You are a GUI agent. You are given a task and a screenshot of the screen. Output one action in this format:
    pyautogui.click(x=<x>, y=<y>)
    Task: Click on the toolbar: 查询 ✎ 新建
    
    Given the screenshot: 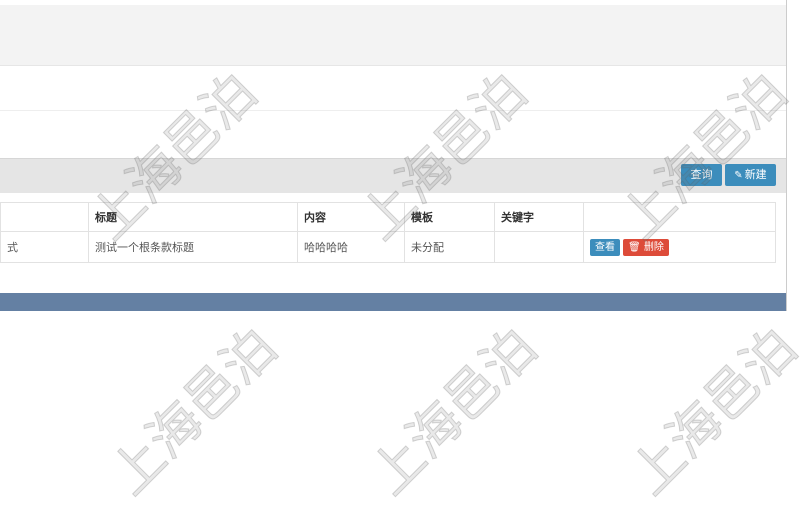 What is the action you would take?
    pyautogui.click(x=393, y=175)
    